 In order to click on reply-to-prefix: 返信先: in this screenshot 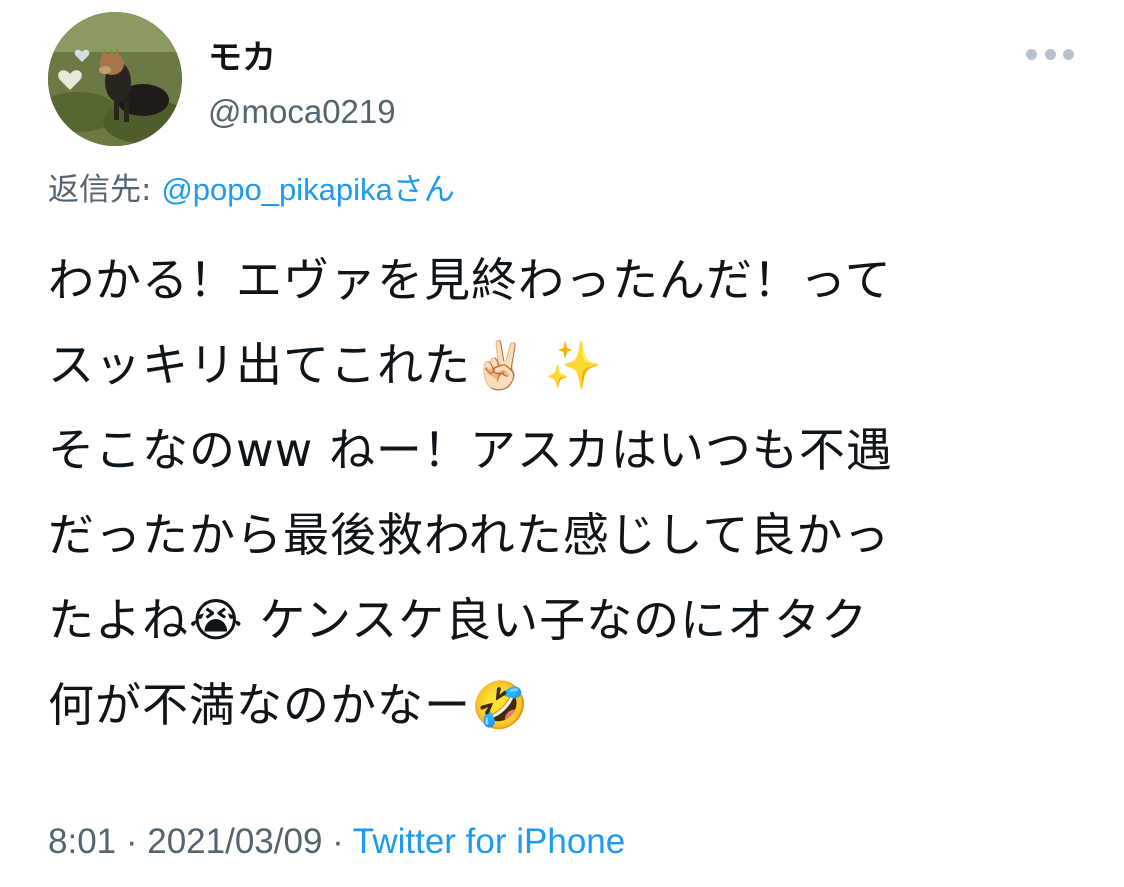, I will do `click(105, 190)`.